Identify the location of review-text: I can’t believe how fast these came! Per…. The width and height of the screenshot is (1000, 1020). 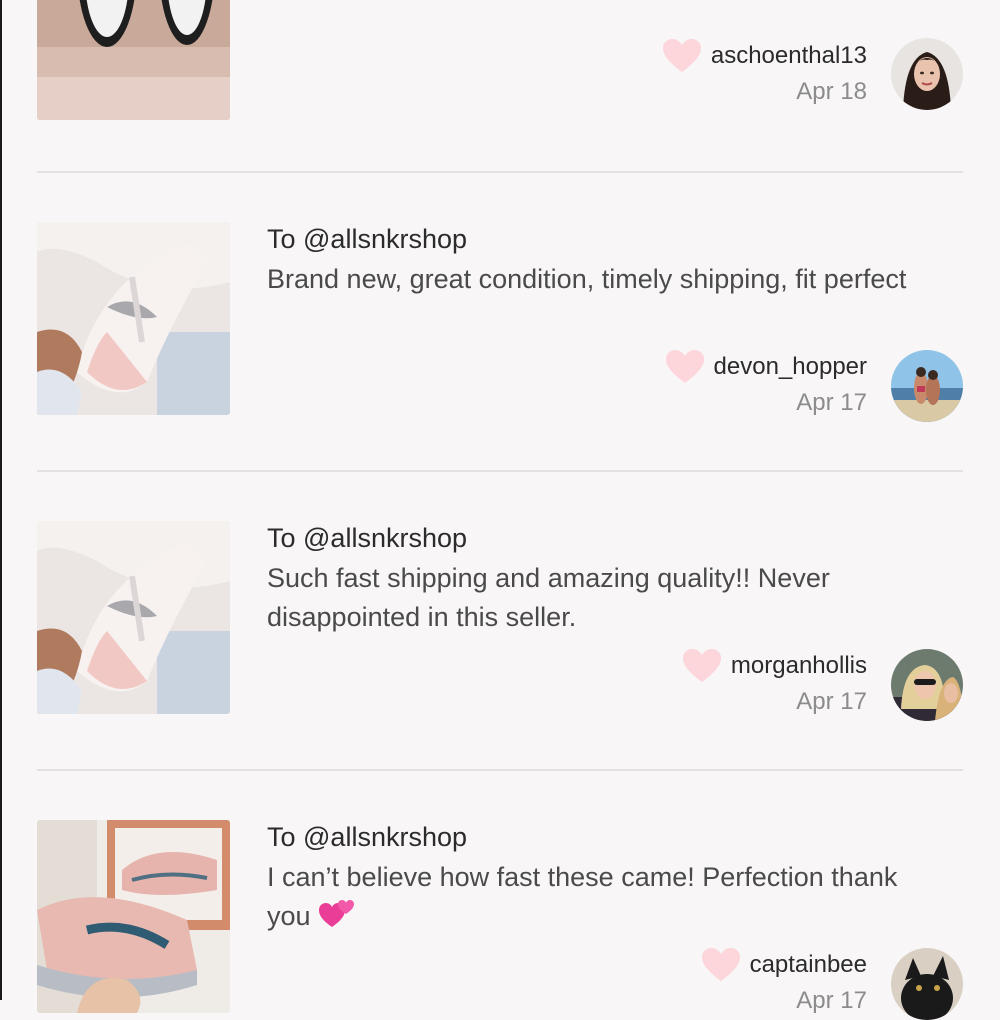
(597, 897).